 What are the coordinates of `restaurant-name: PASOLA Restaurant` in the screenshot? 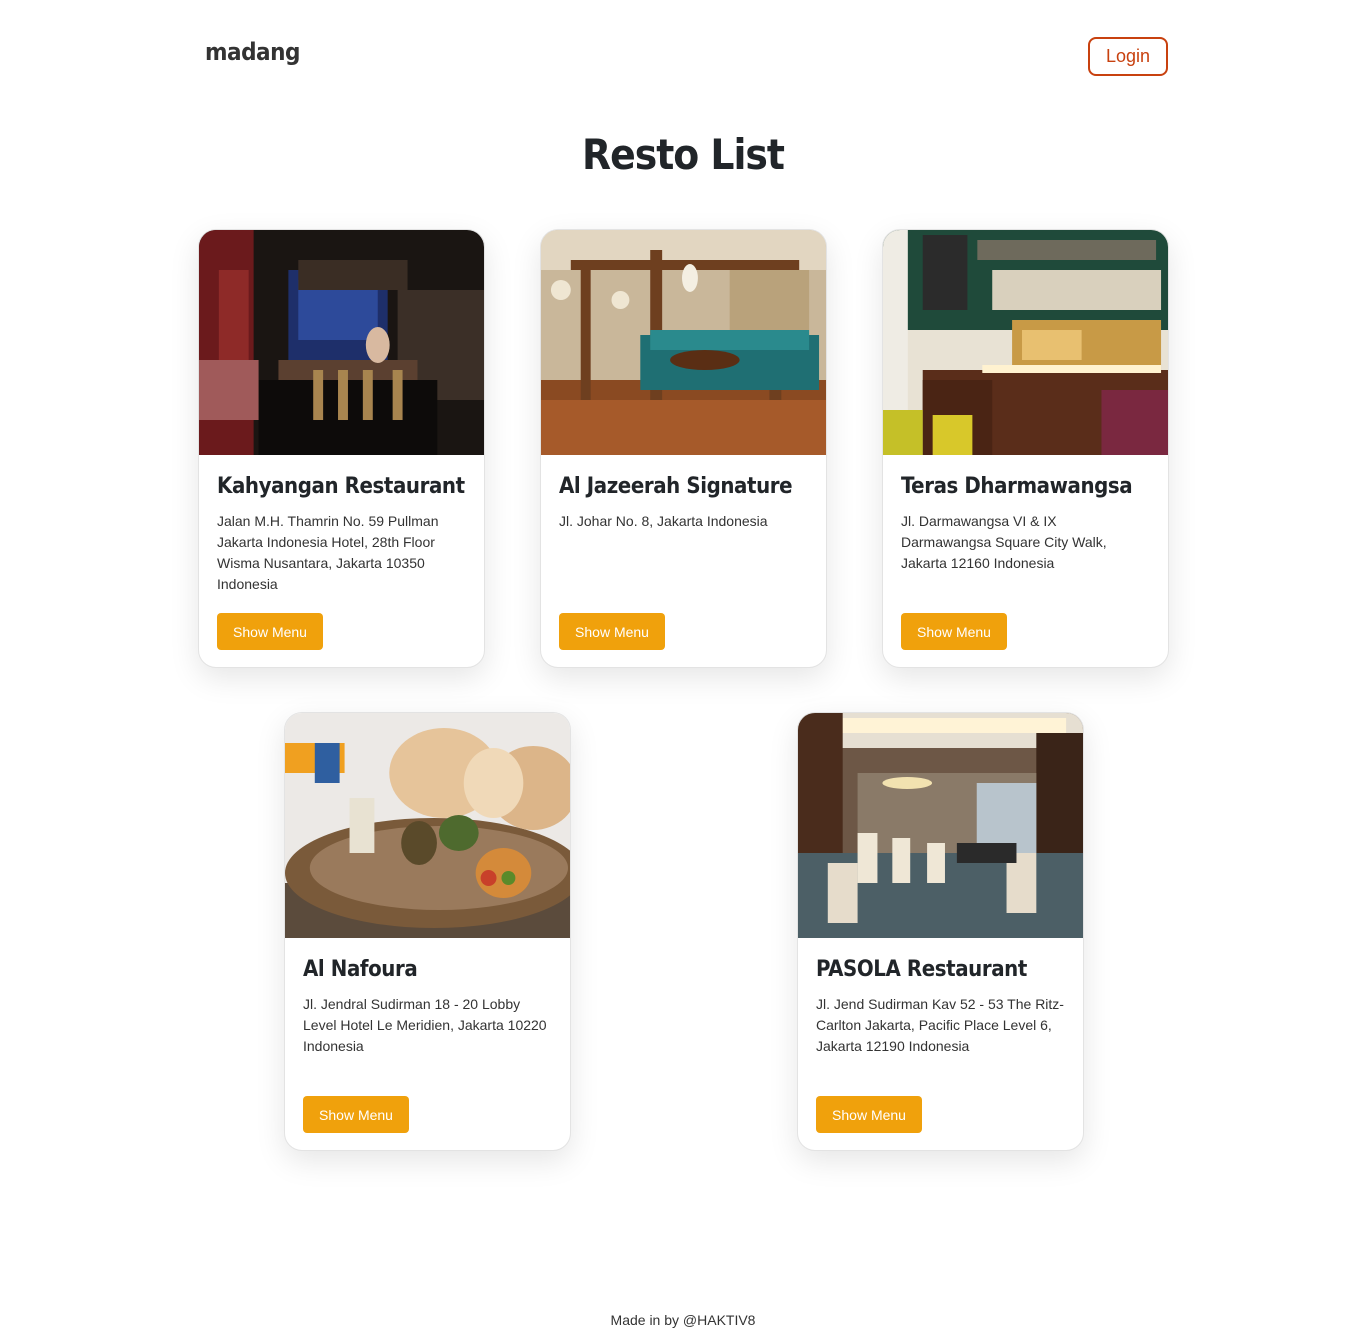 It's located at (921, 969).